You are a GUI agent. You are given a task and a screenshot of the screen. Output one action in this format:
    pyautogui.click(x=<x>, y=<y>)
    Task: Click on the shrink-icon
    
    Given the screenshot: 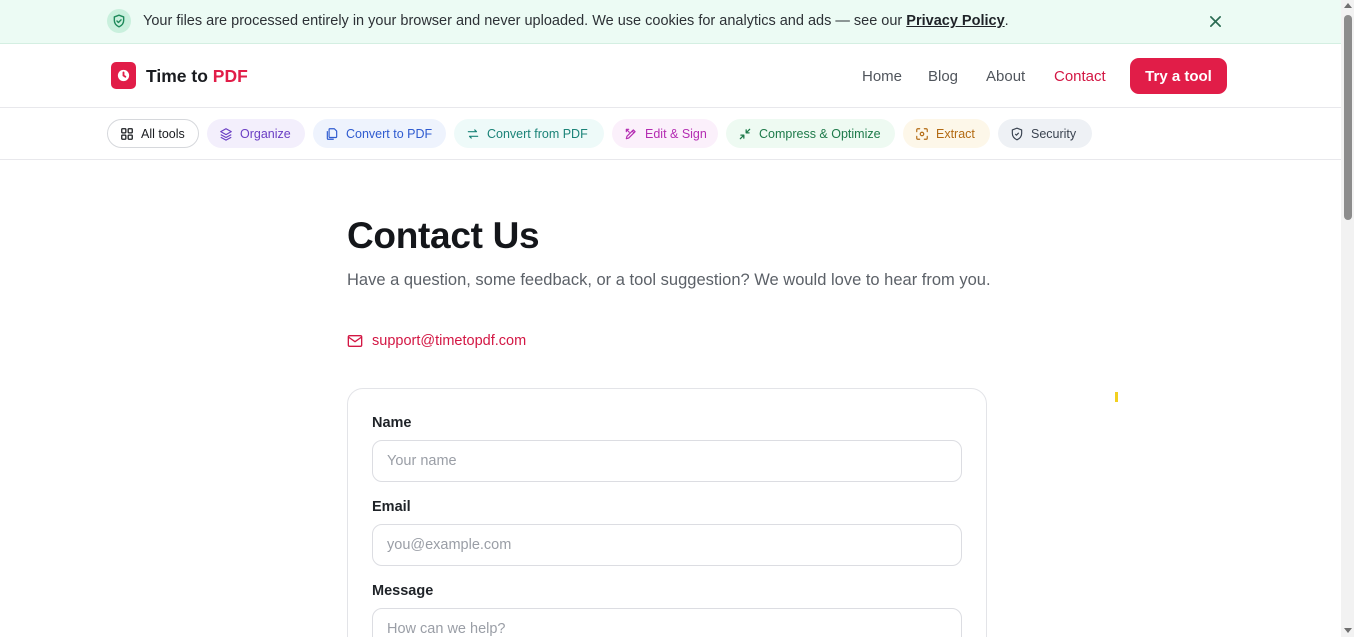 What is the action you would take?
    pyautogui.click(x=745, y=133)
    